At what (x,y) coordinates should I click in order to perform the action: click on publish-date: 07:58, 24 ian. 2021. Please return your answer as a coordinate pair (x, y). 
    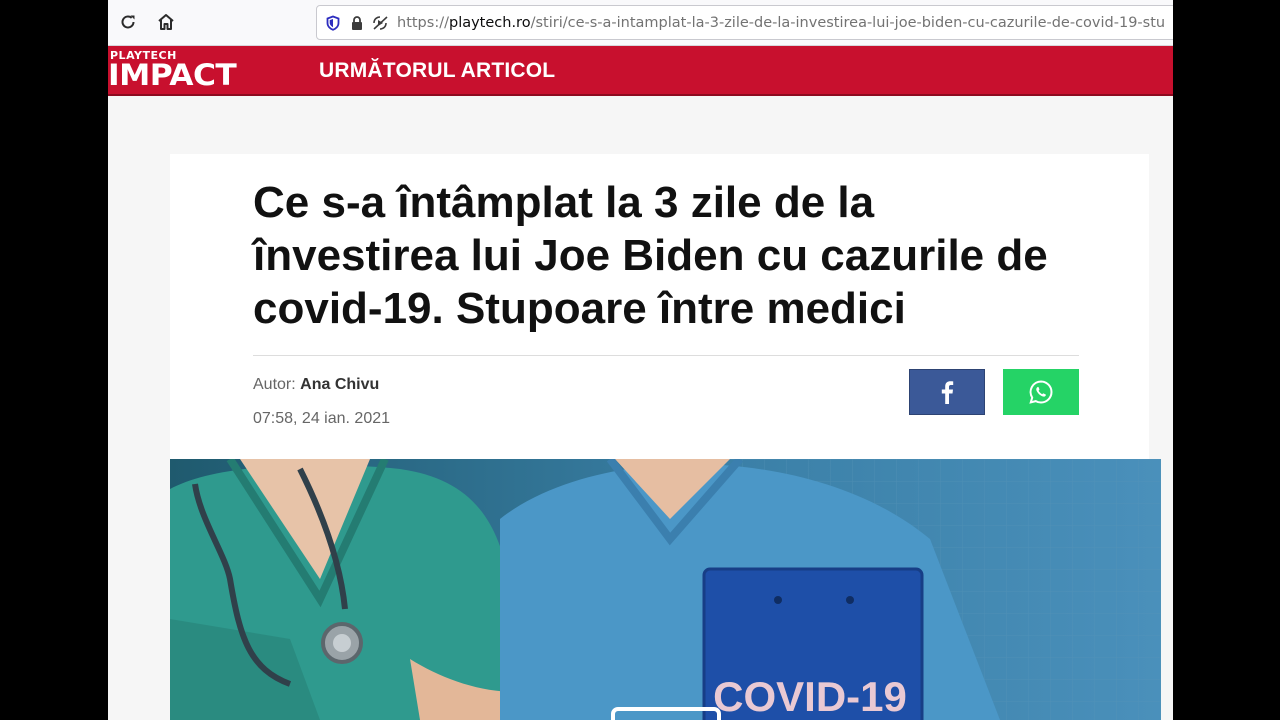
    Looking at the image, I should click on (322, 418).